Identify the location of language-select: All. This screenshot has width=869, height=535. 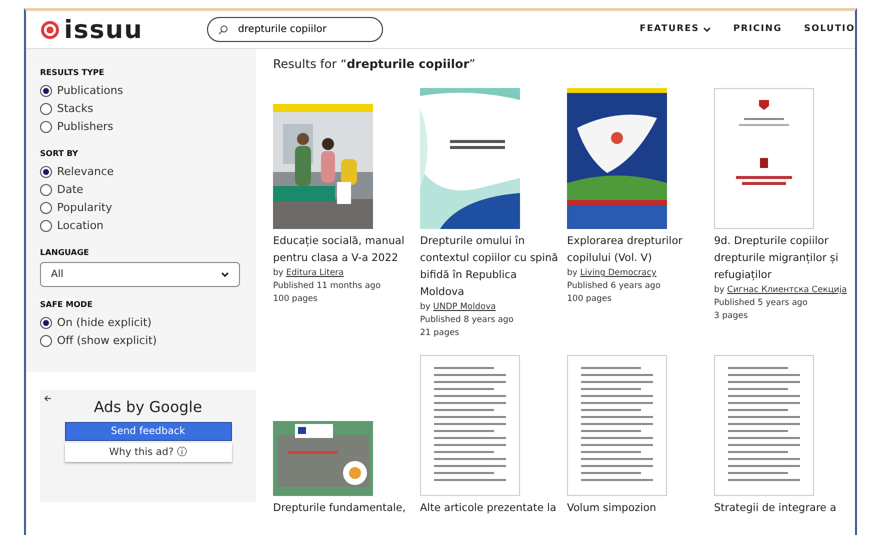
(140, 274).